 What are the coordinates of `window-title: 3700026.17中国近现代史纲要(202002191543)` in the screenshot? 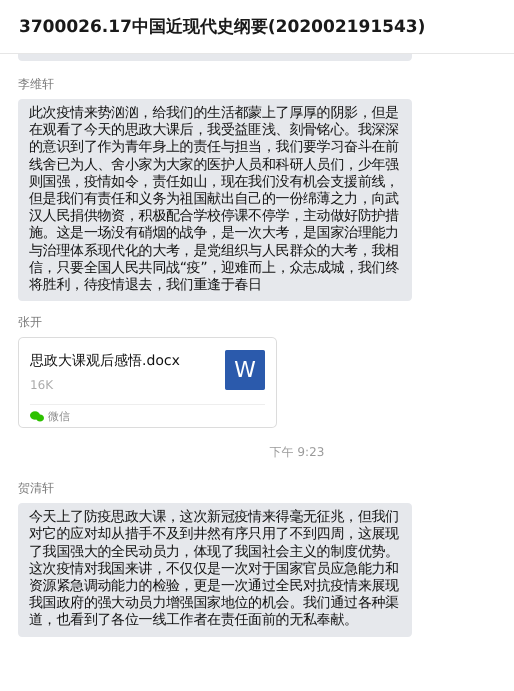 It's located at (222, 27).